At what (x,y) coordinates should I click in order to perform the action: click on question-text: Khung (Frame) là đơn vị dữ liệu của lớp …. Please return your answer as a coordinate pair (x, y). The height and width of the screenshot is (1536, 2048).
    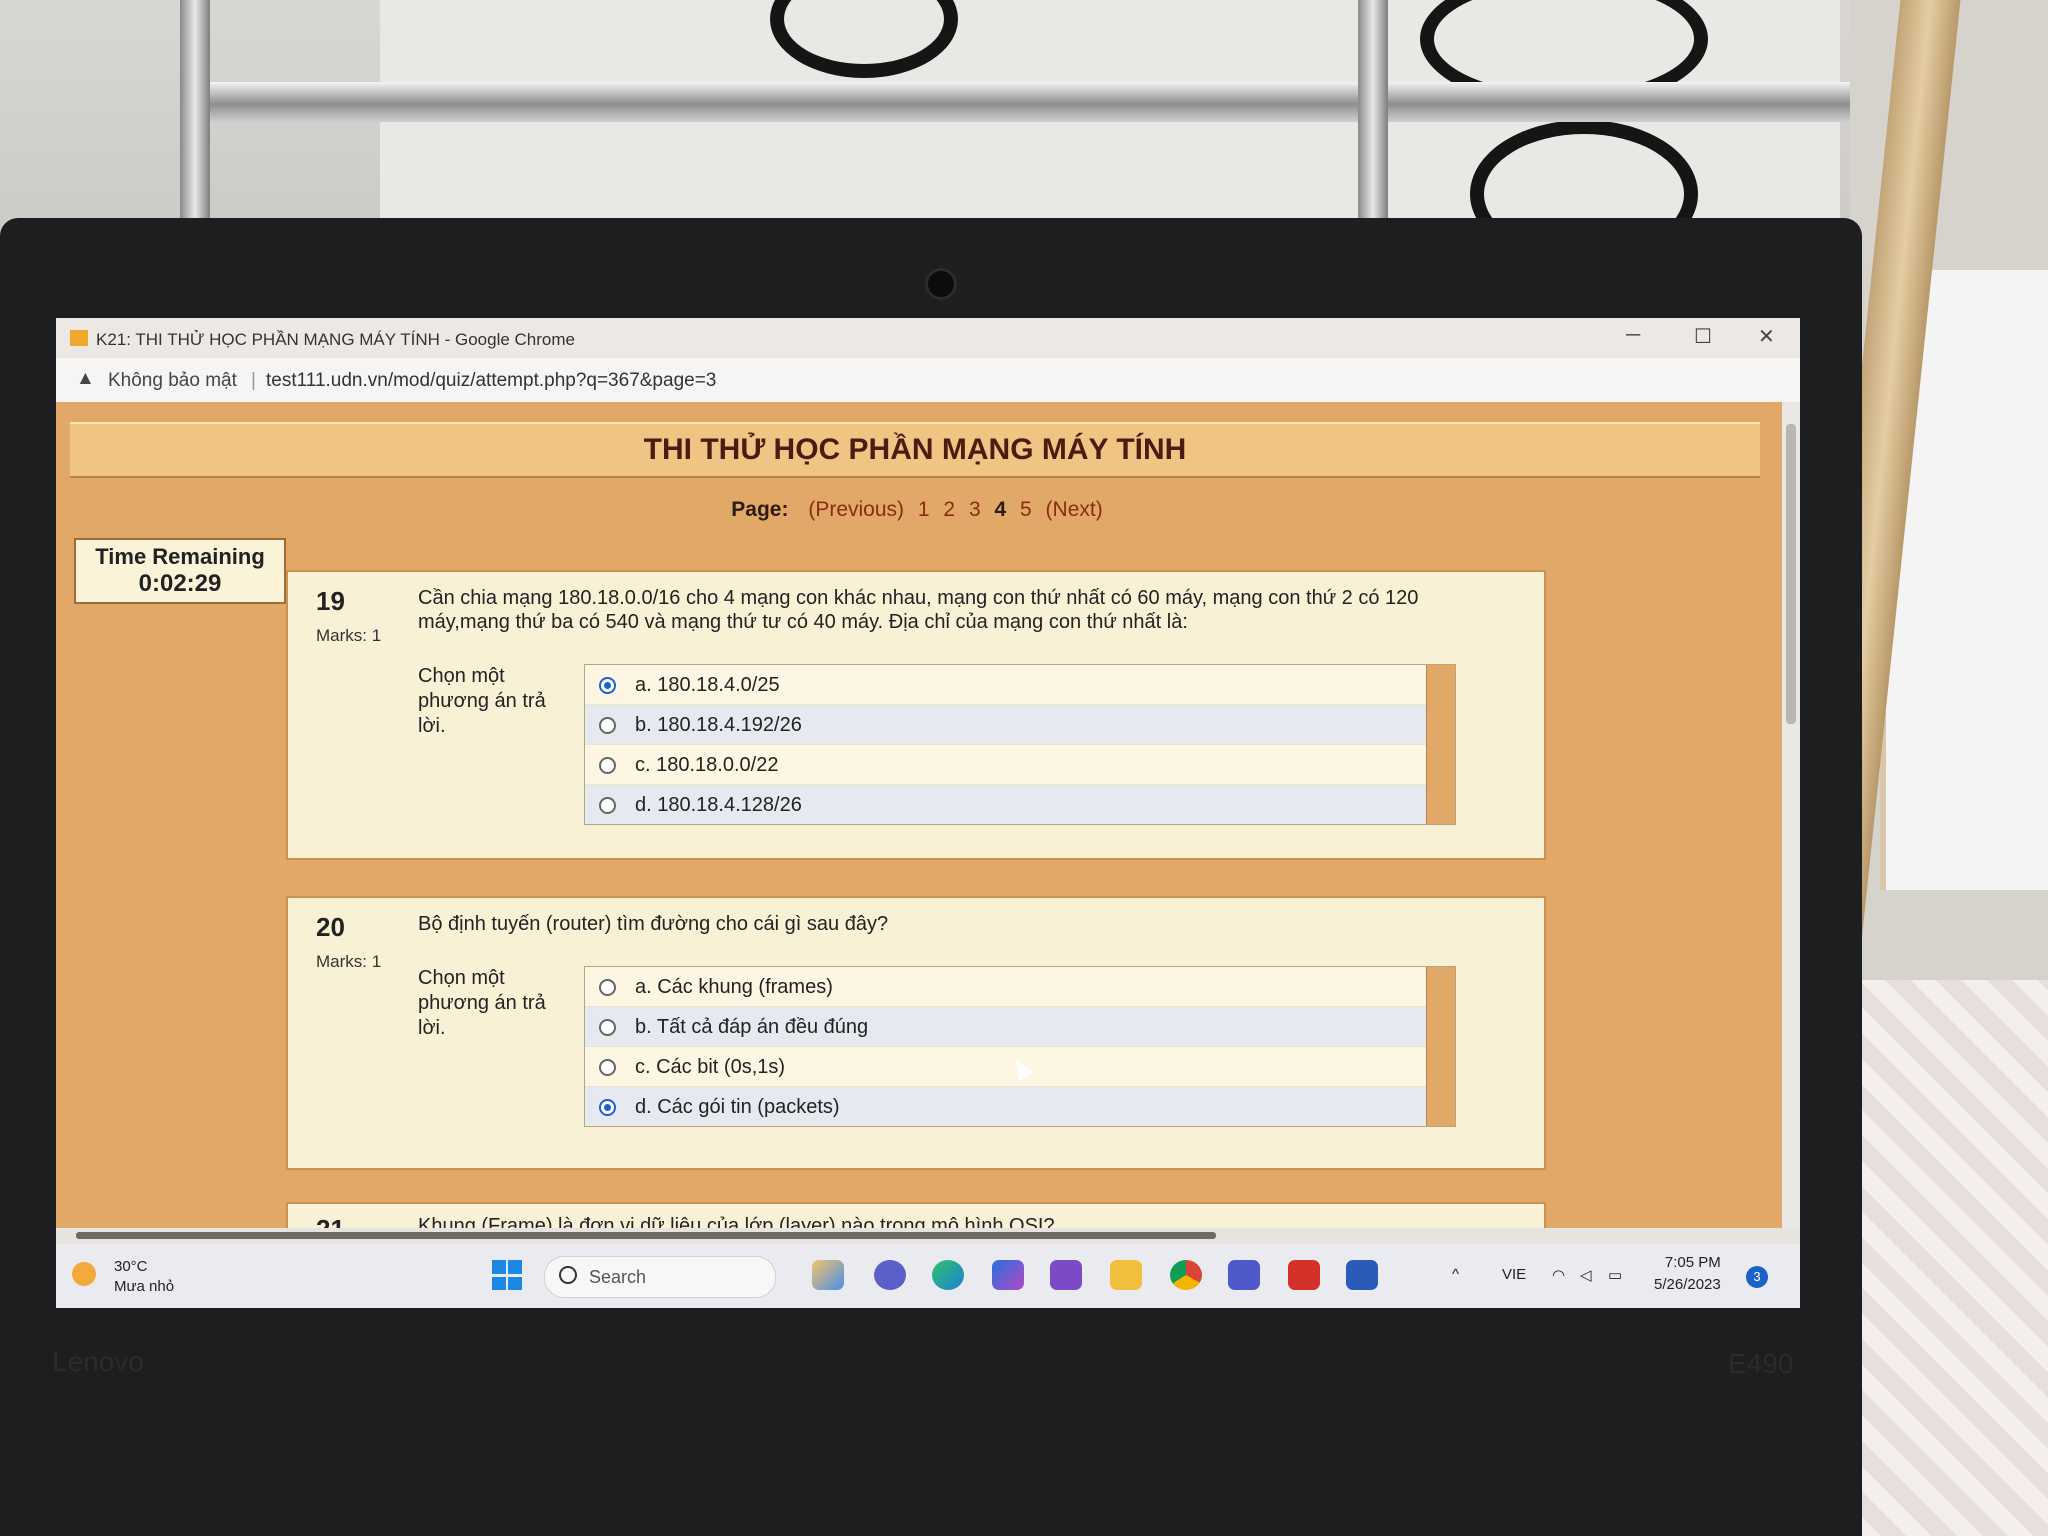
    Looking at the image, I should click on (736, 1221).